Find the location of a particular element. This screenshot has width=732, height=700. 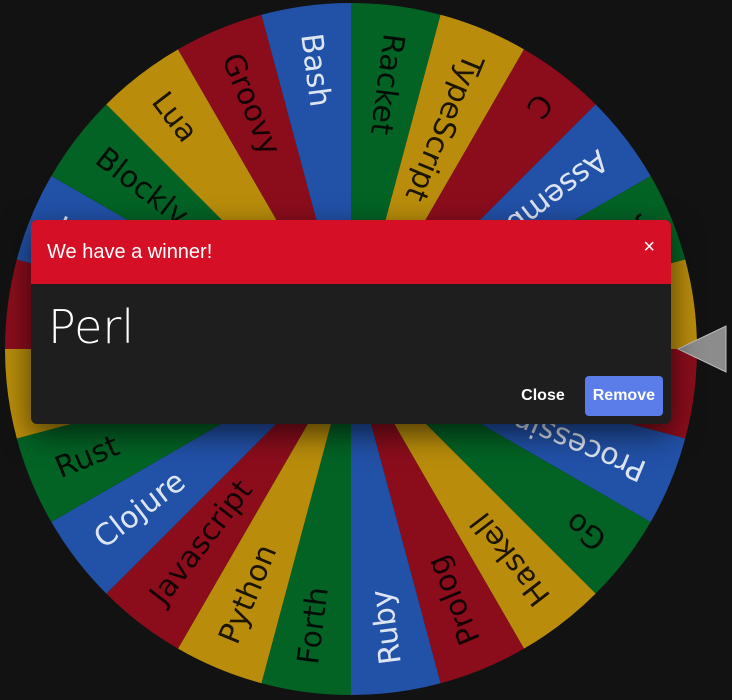

dialog-actions: Close Remove is located at coordinates (588, 396).